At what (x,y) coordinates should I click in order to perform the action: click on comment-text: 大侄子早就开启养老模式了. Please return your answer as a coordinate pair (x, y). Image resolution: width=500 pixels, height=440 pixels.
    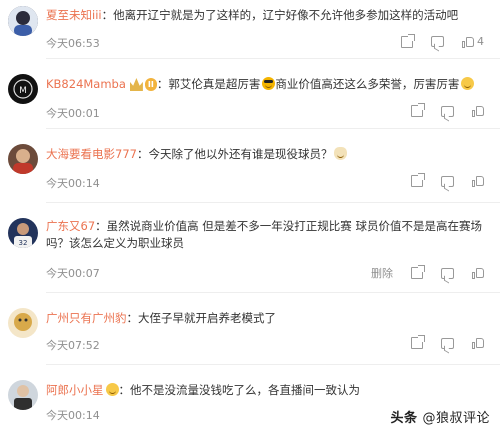
    Looking at the image, I should click on (207, 318).